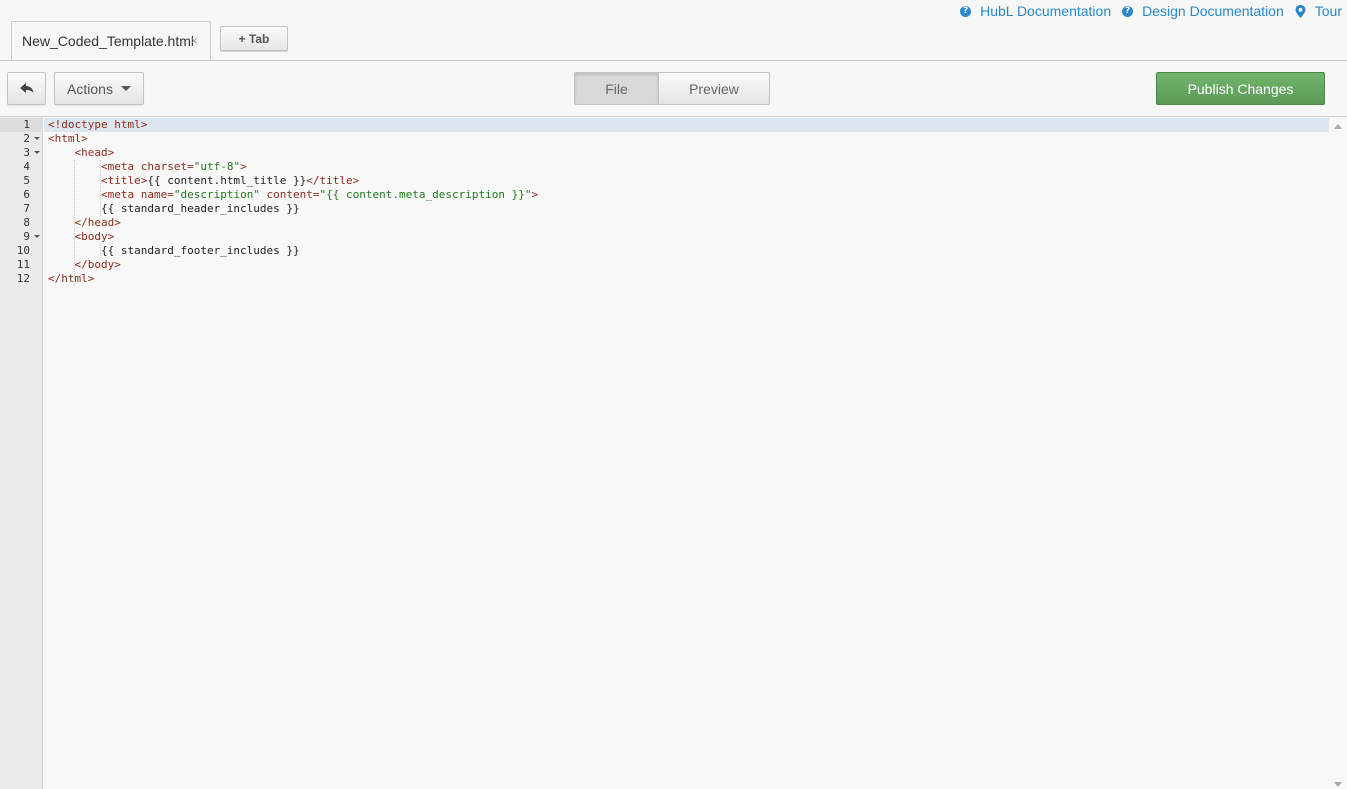  I want to click on vertical-scrollbar, so click(1338, 453).